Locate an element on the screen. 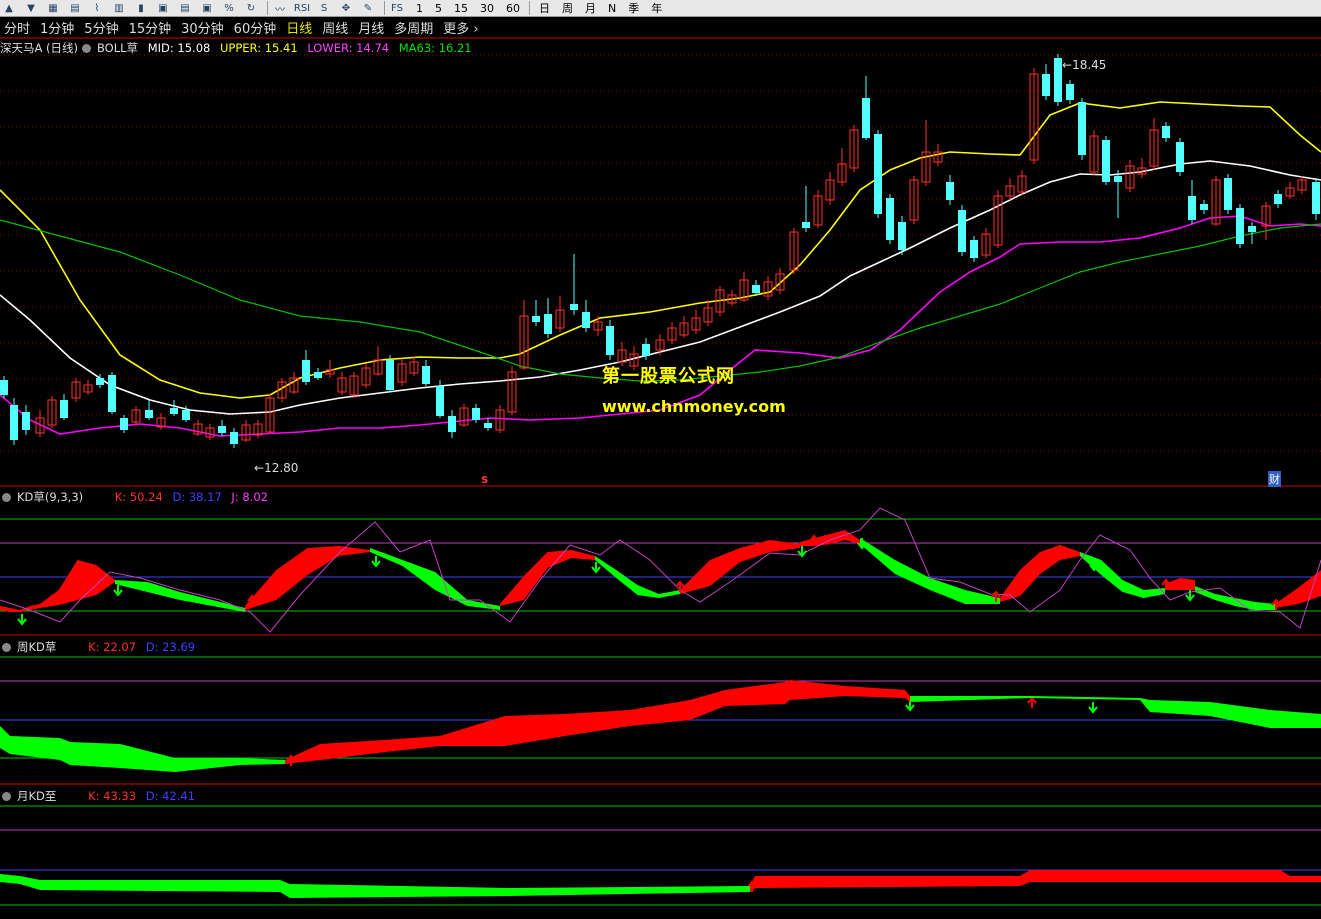 This screenshot has height=919, width=1321. event-marker-finance: 财 is located at coordinates (1274, 479).